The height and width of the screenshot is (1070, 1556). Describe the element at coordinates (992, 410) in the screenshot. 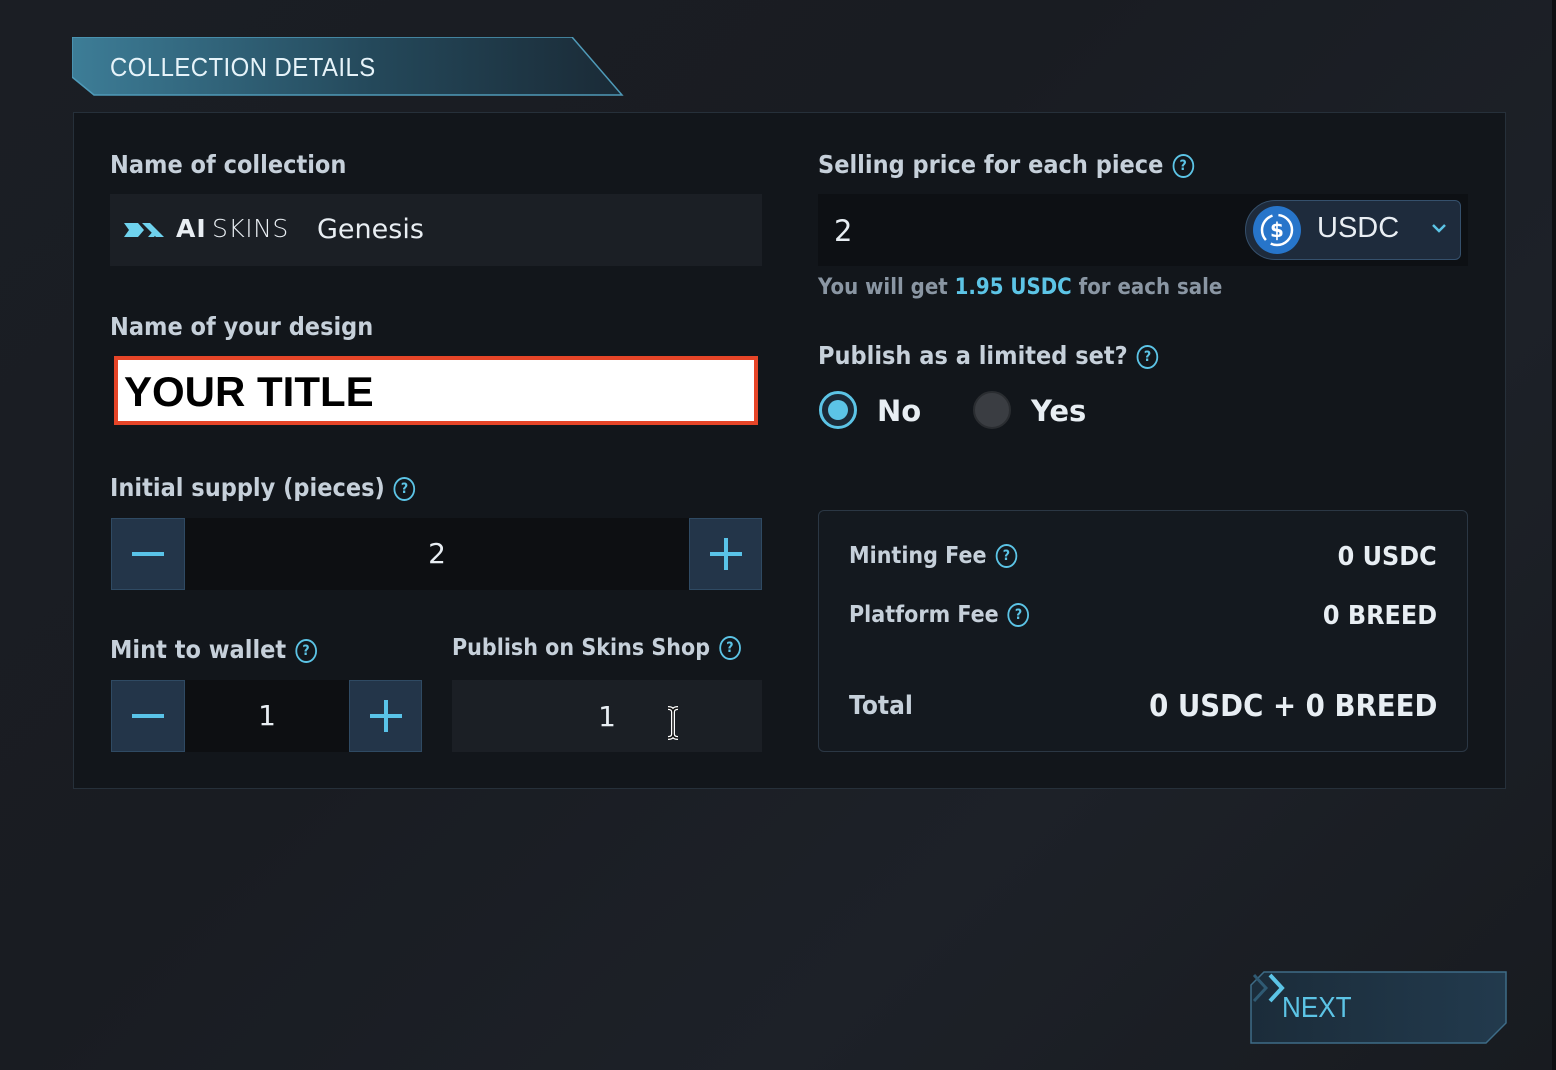

I see `limited-set-yes-radio` at that location.